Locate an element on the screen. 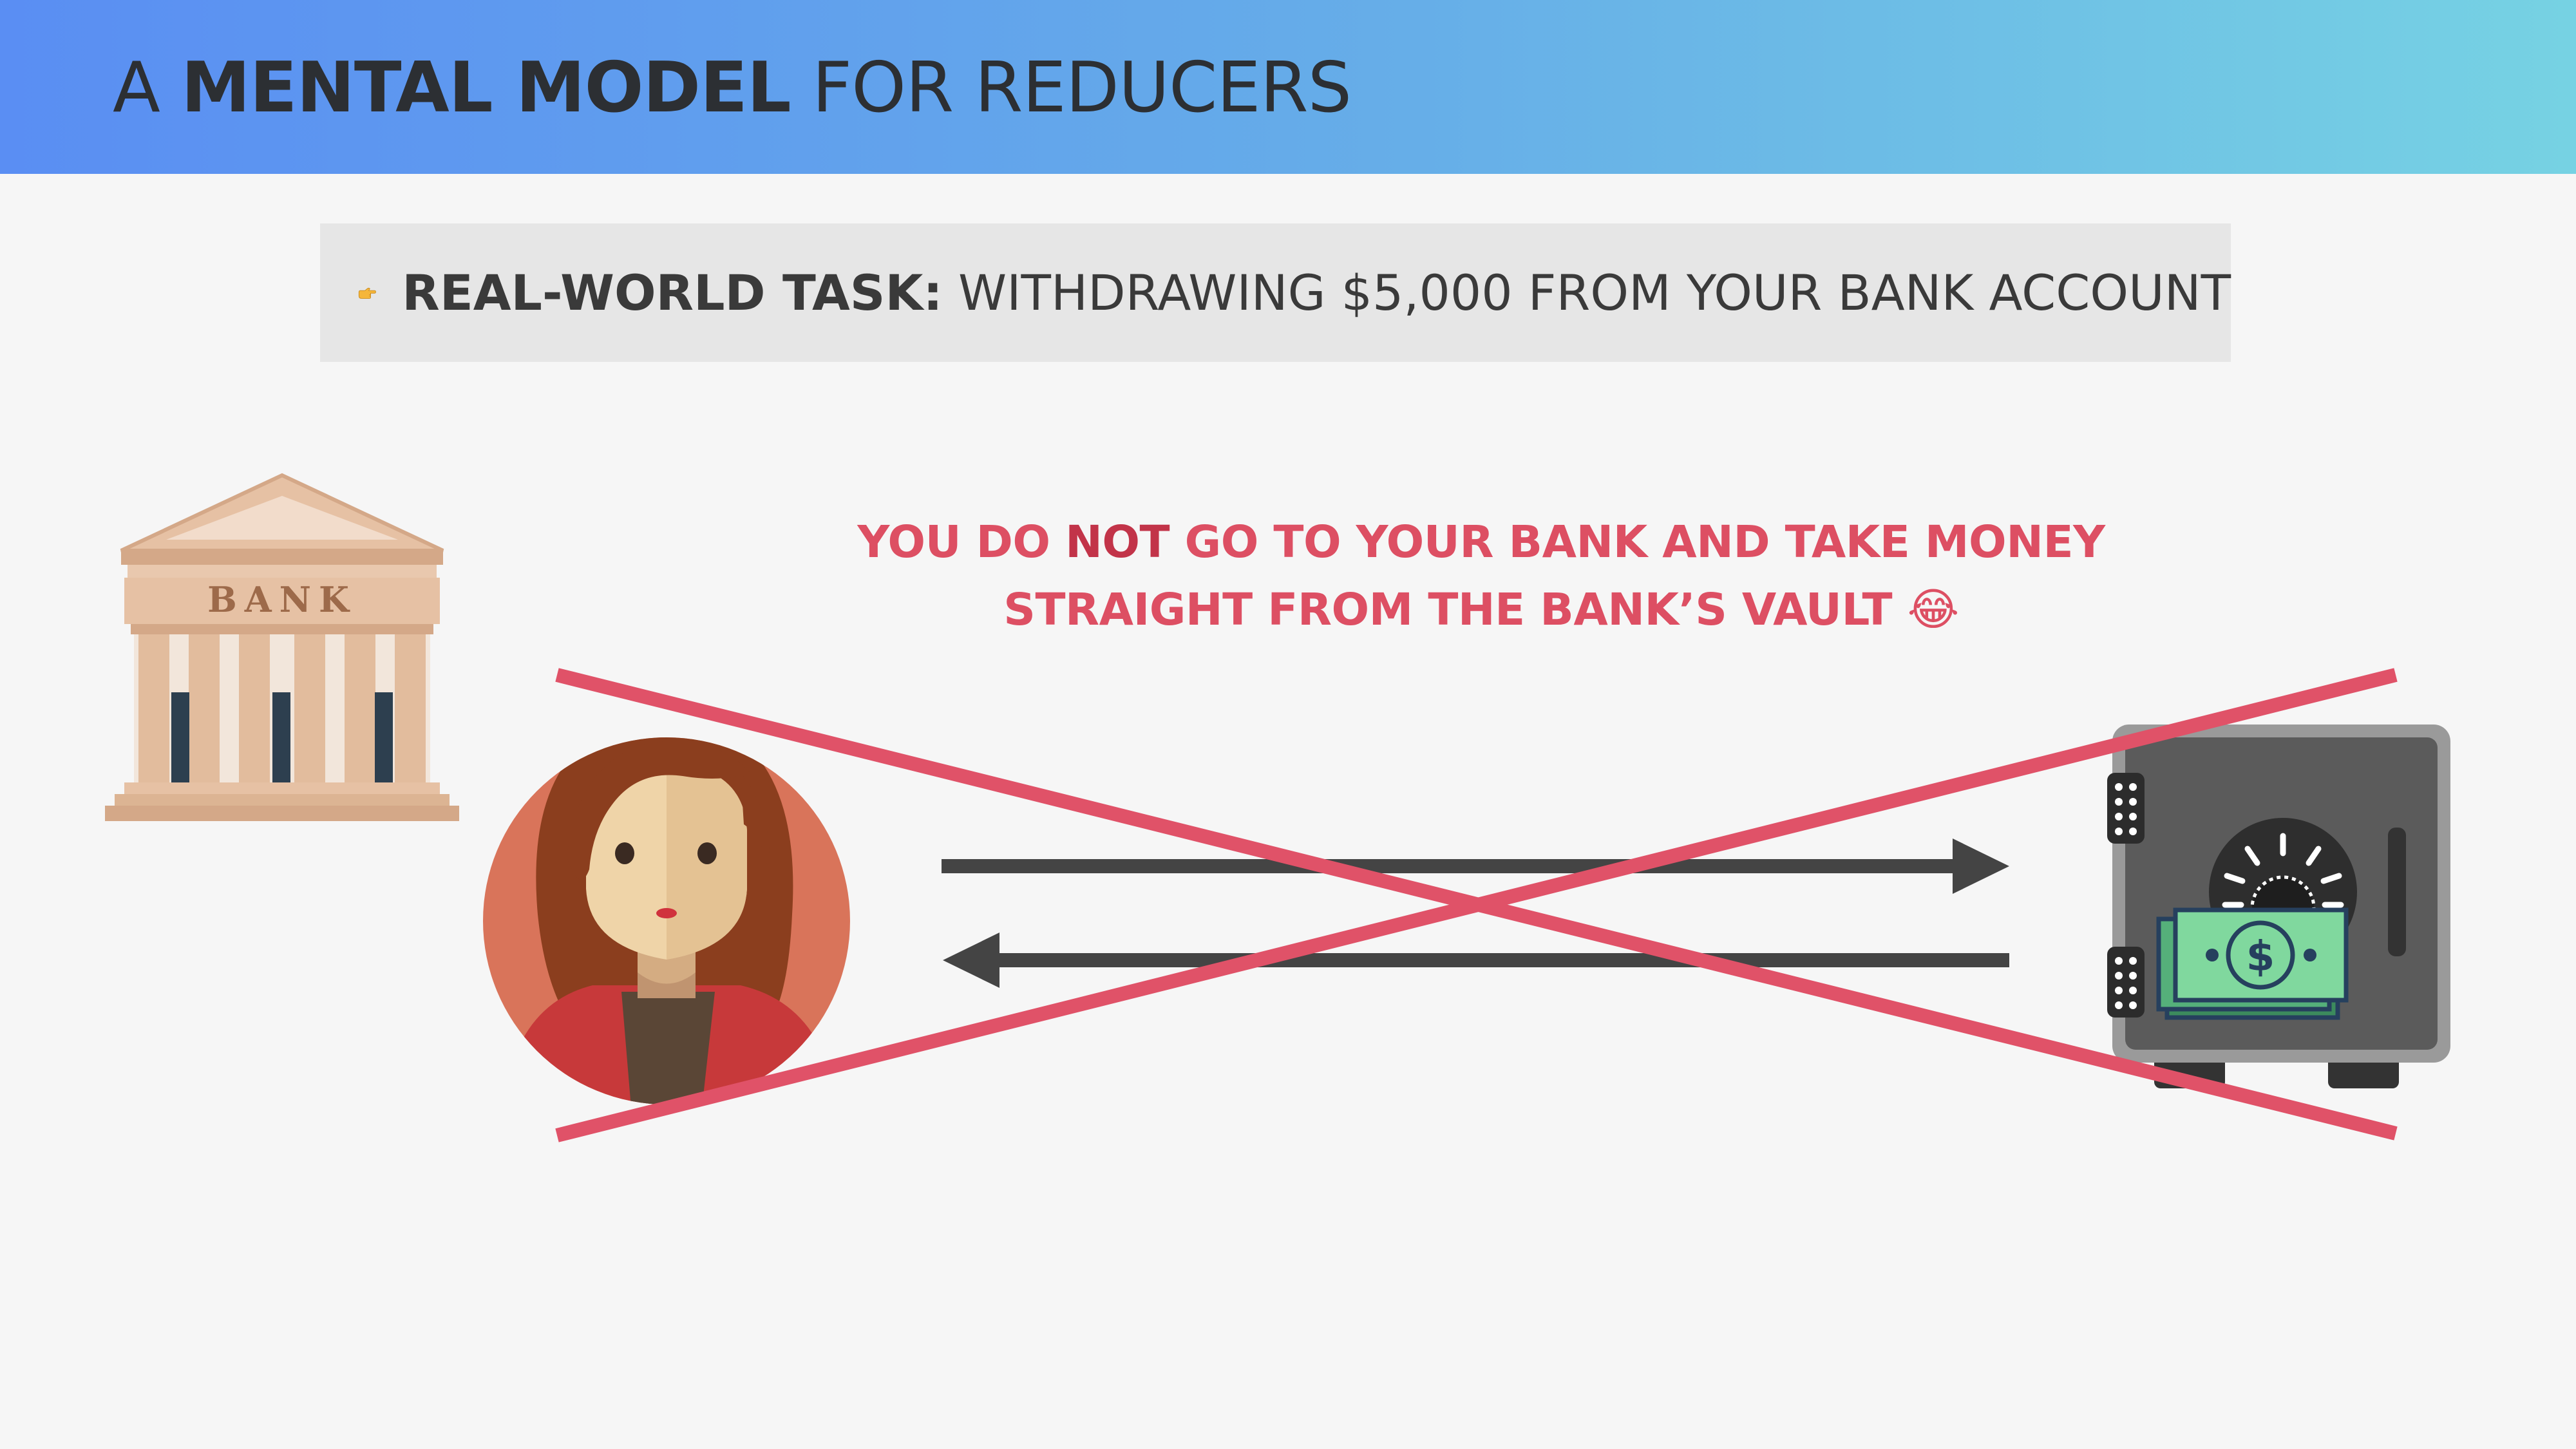 The width and height of the screenshot is (2576, 1449). bank-building-icon: BANK is located at coordinates (282, 647).